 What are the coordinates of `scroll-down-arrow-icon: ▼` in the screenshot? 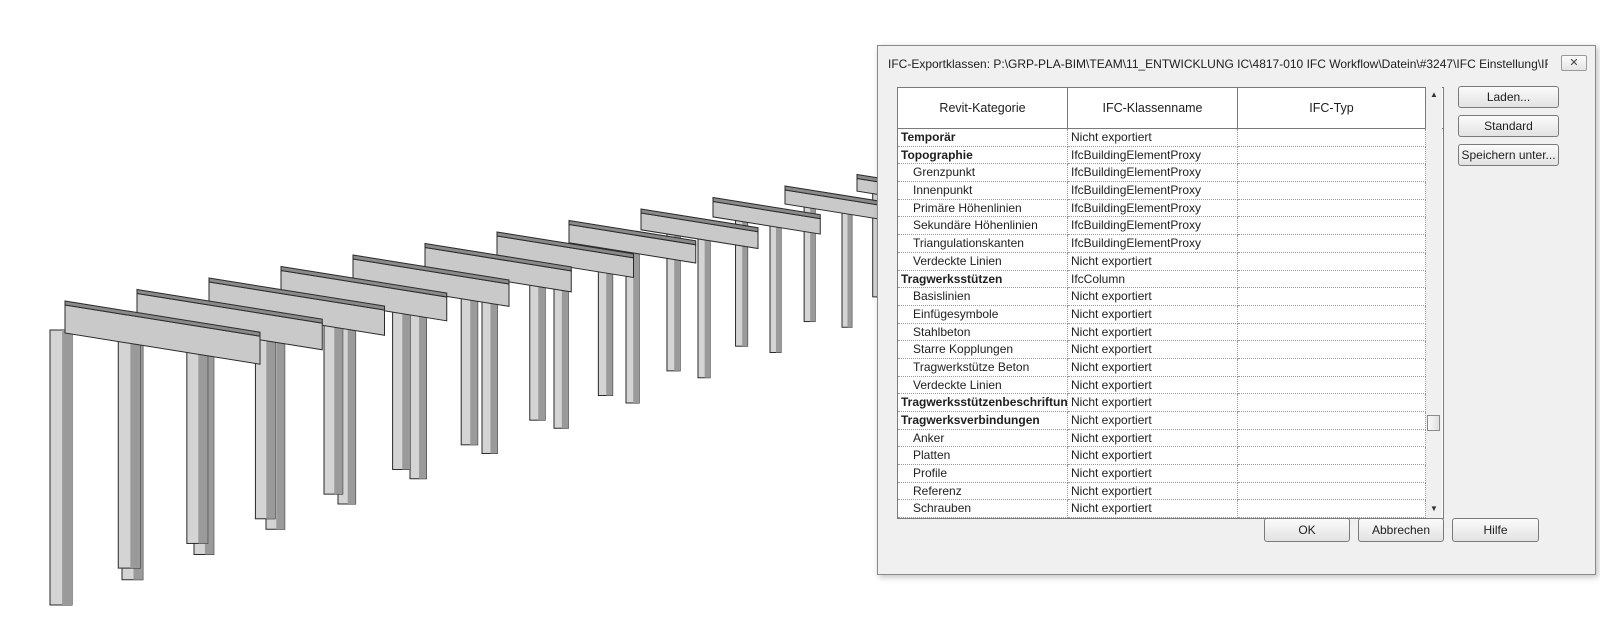 It's located at (1434, 509).